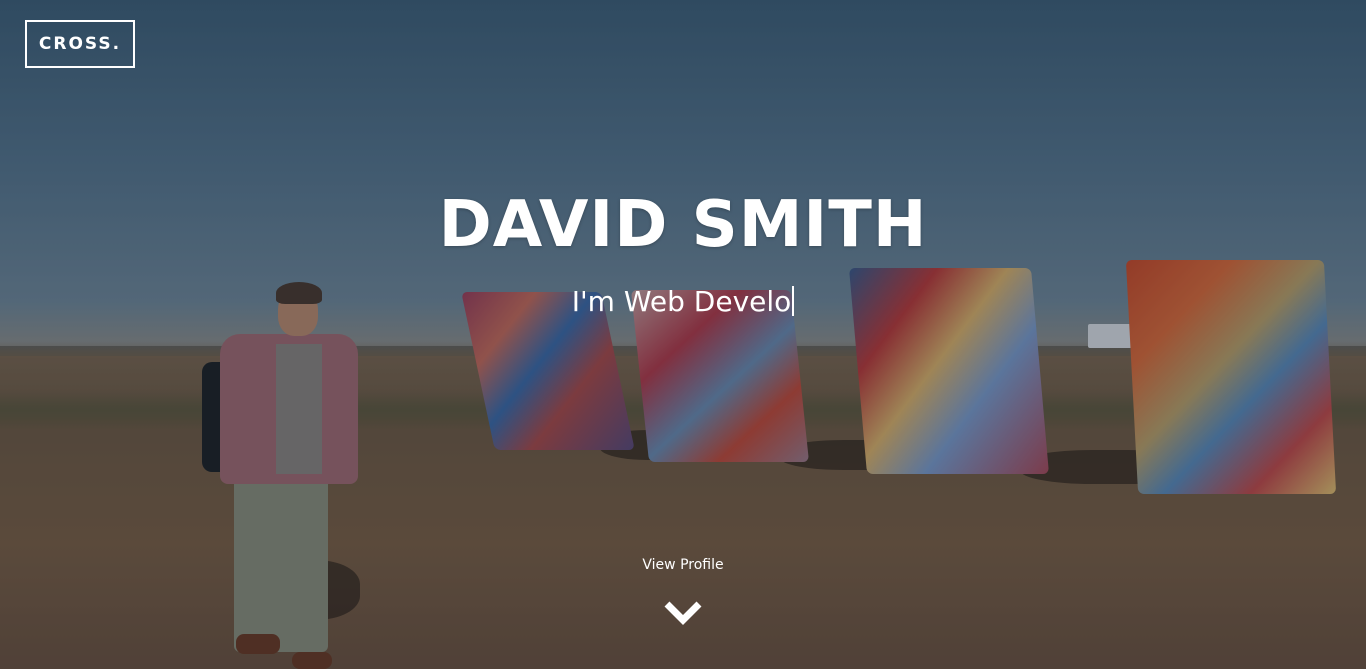 The image size is (1366, 669). I want to click on brand-logo: CROSS., so click(80, 44).